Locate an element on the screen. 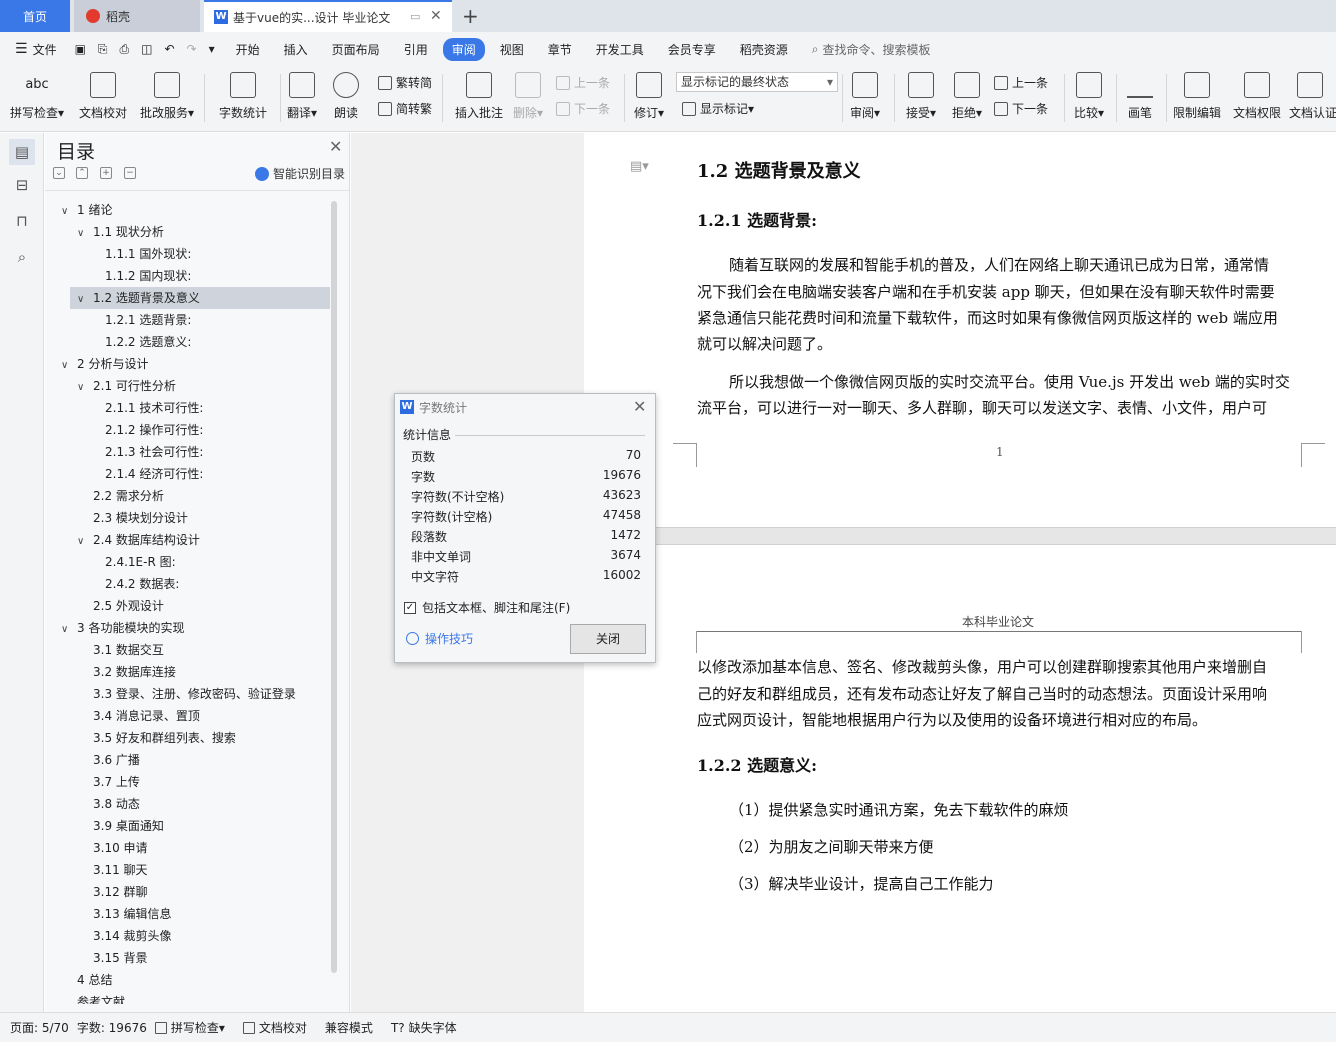 The height and width of the screenshot is (1042, 1336). quick-access-dropdown-icon: ▾ is located at coordinates (213, 49).